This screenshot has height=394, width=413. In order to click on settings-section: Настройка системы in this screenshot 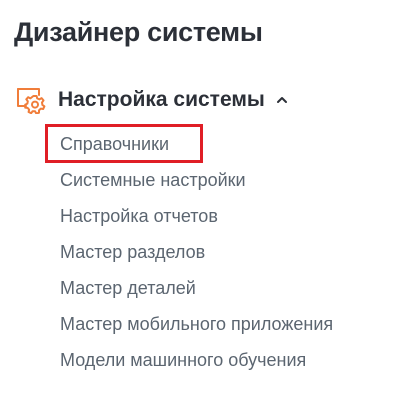, I will do `click(152, 100)`.